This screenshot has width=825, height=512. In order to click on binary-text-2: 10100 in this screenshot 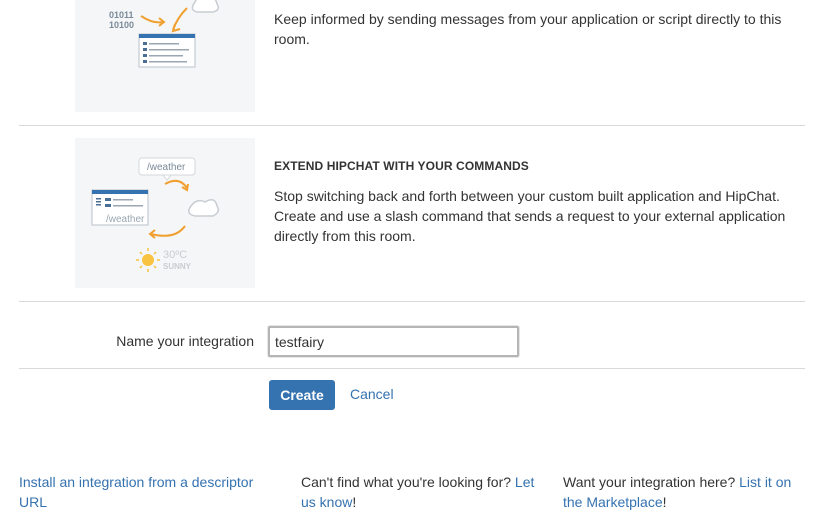, I will do `click(121, 25)`.